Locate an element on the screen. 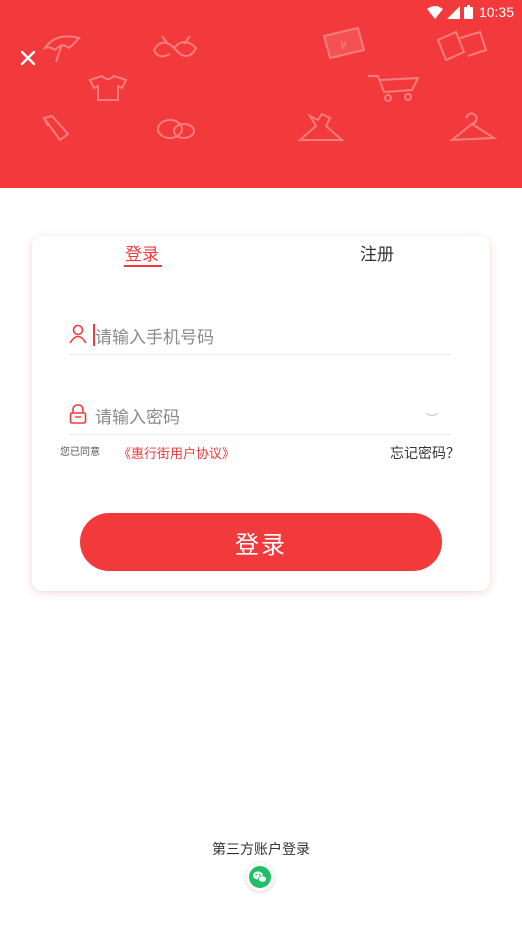 The height and width of the screenshot is (928, 522). umbrella-icon is located at coordinates (61, 49).